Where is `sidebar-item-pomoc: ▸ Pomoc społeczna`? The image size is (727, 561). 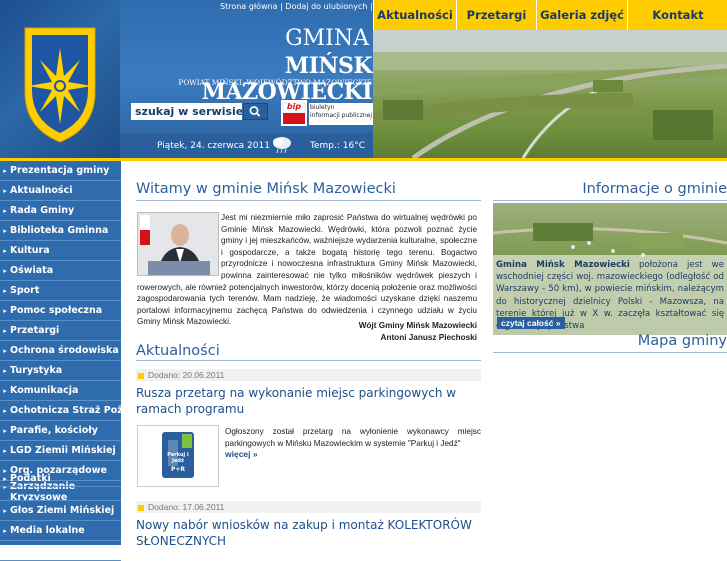
sidebar-item-pomoc: ▸ Pomoc społeczna is located at coordinates (60, 311).